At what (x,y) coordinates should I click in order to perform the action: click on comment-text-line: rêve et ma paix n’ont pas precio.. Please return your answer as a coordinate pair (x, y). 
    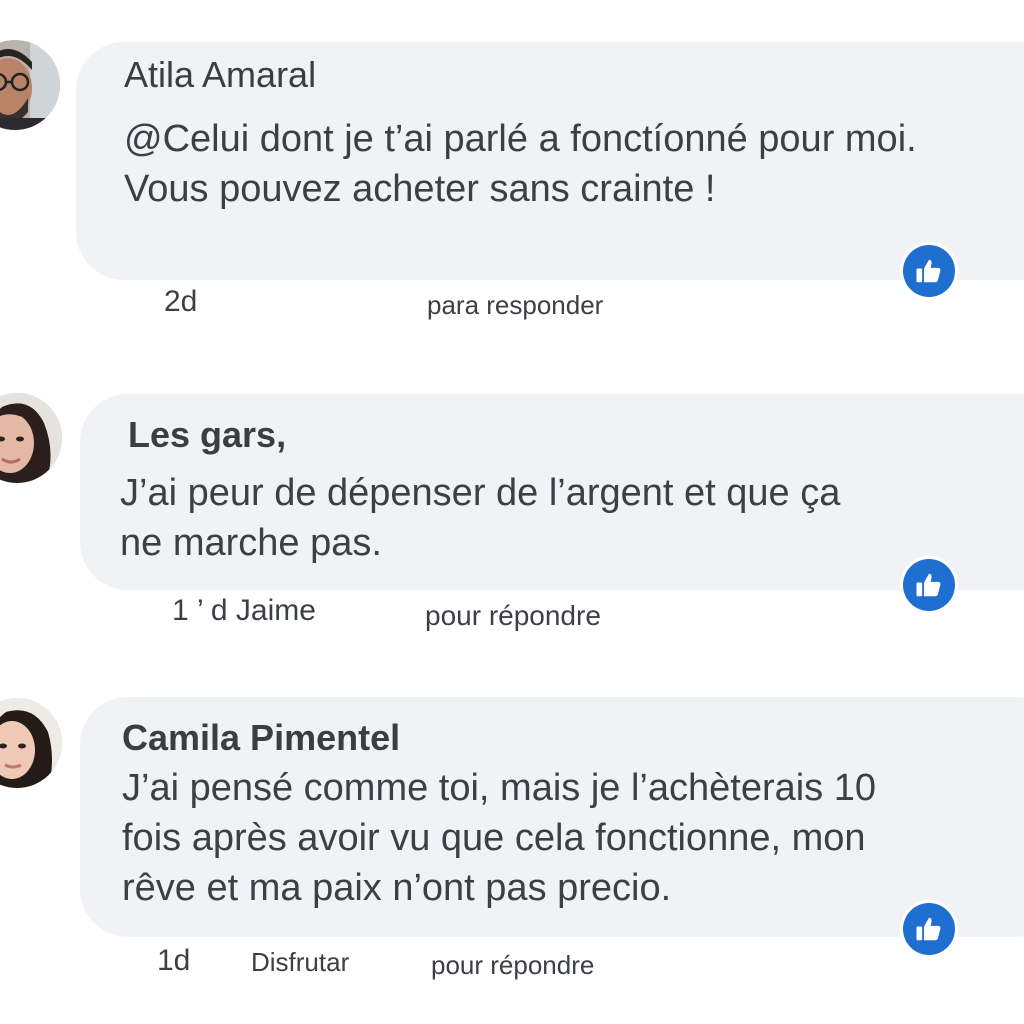
    Looking at the image, I should click on (397, 888).